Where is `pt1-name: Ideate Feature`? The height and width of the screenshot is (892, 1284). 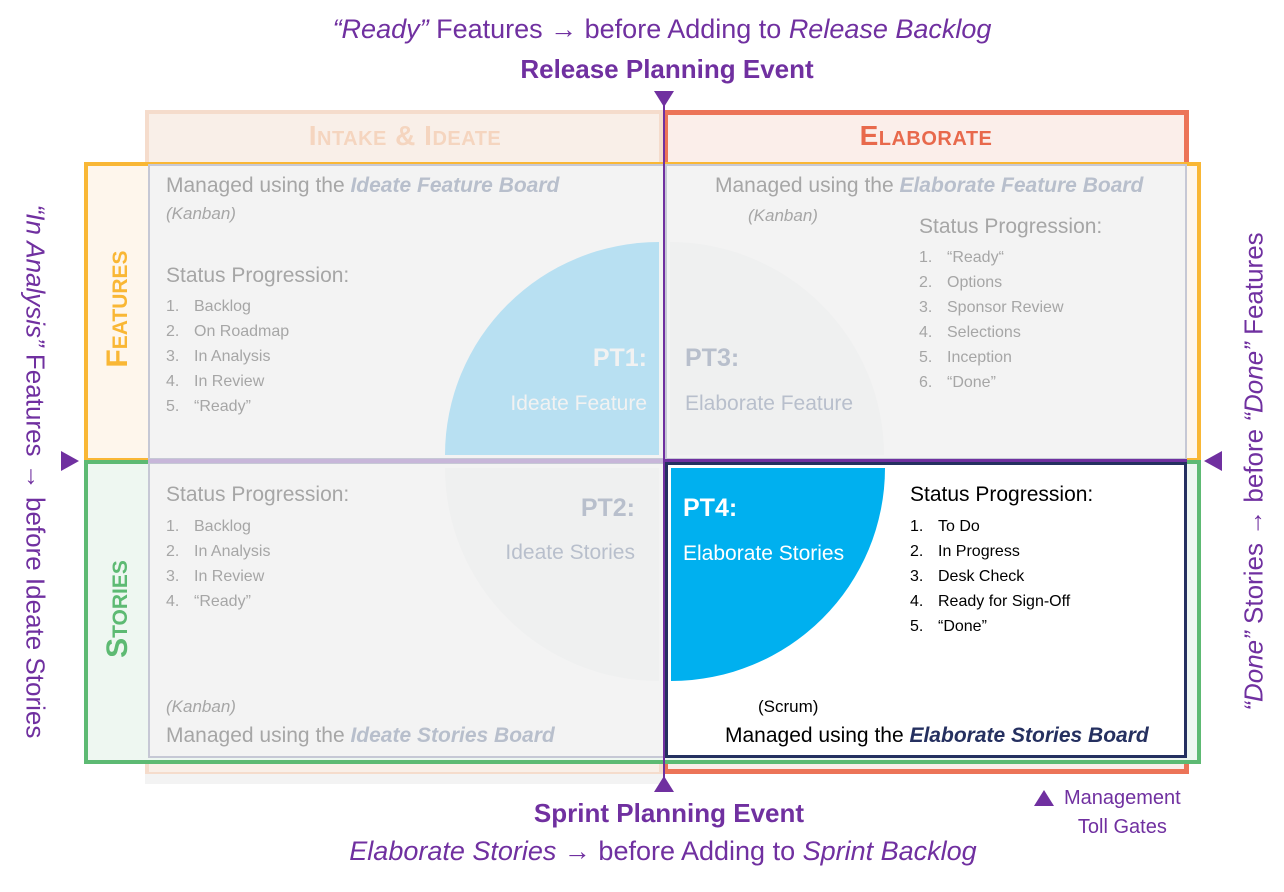
pt1-name: Ideate Feature is located at coordinates (578, 403).